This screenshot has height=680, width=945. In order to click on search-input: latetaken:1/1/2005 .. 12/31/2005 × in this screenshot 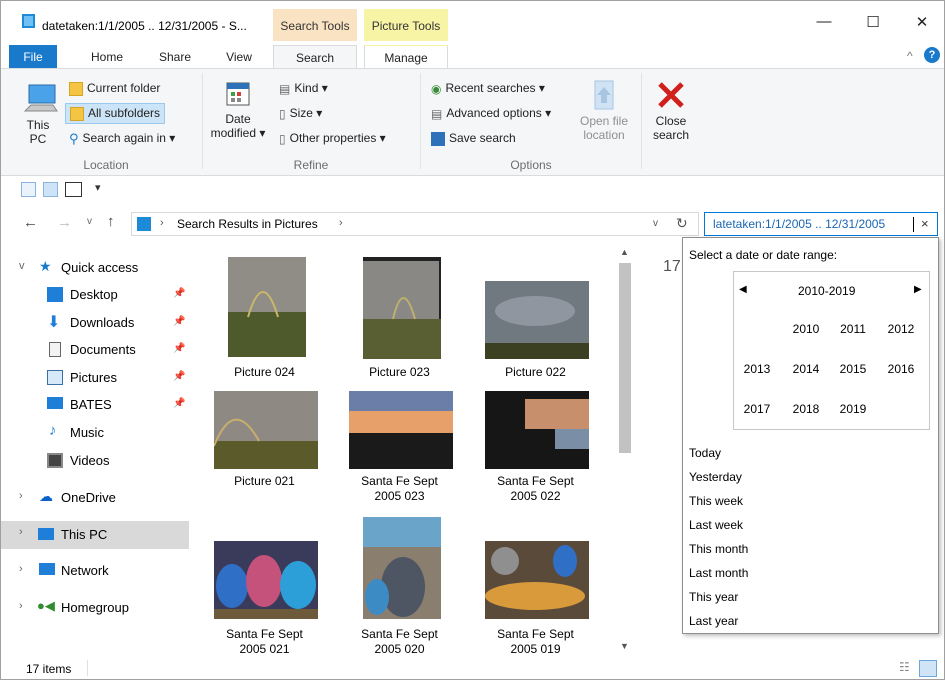, I will do `click(821, 224)`.